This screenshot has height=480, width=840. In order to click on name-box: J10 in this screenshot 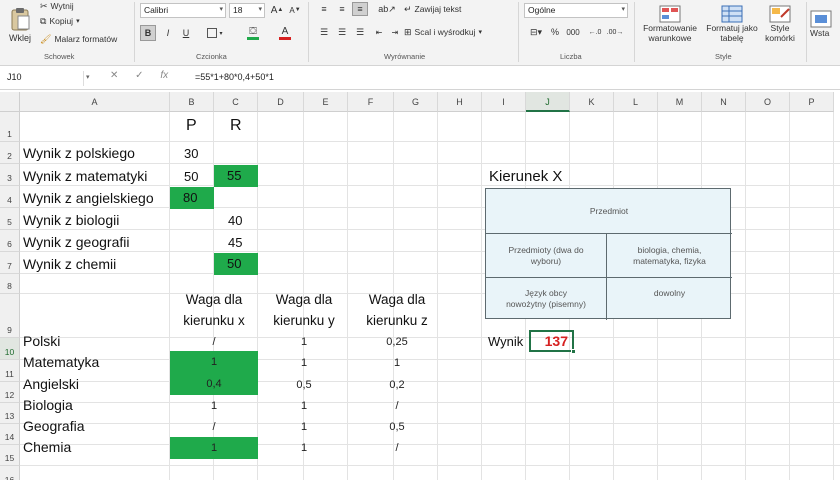, I will do `click(44, 78)`.